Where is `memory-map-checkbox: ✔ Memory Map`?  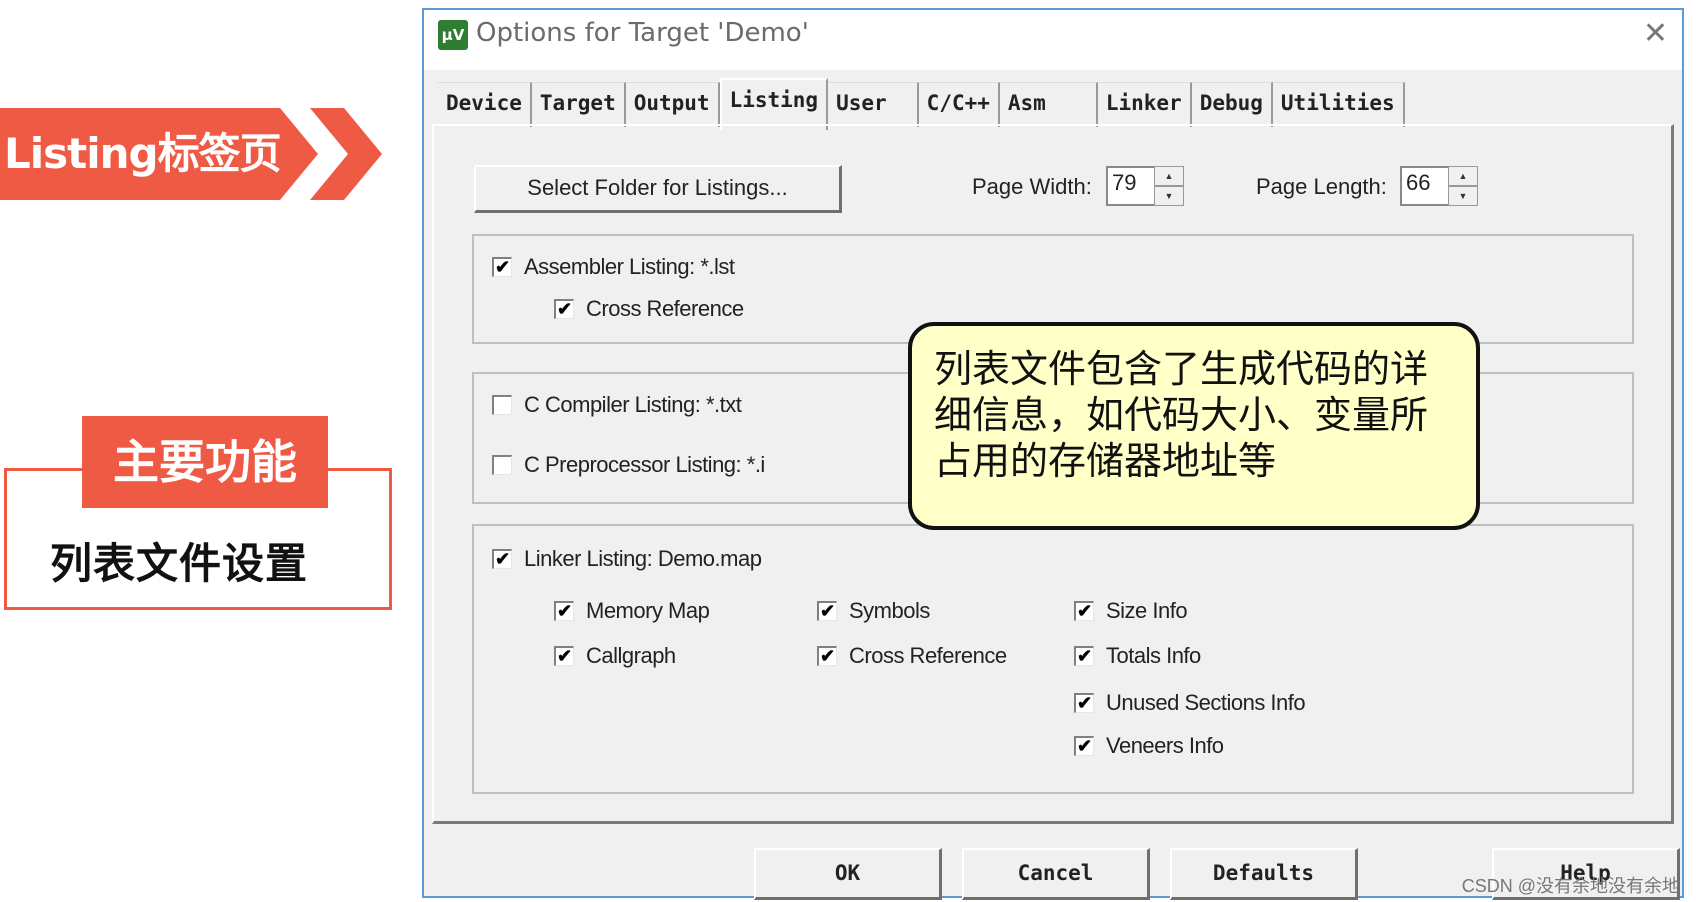
memory-map-checkbox: ✔ Memory Map is located at coordinates (632, 611).